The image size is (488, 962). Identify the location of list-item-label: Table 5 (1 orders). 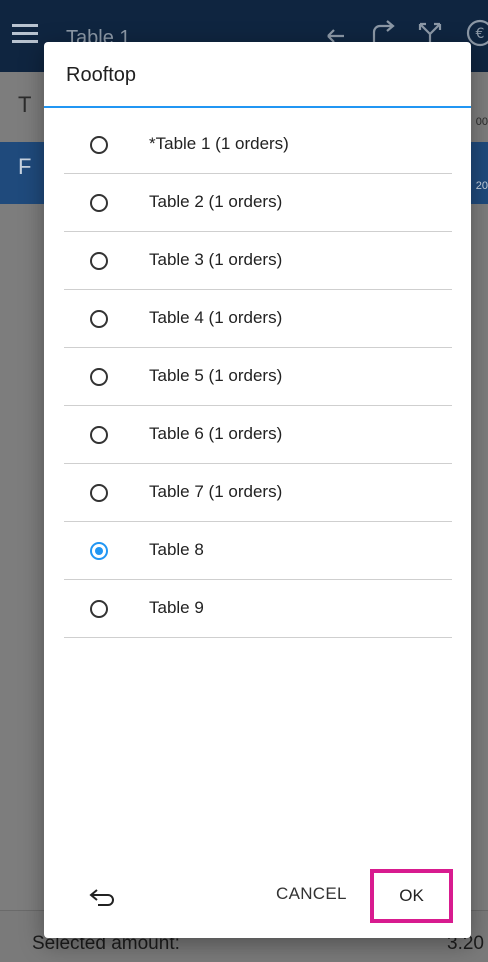
(216, 375).